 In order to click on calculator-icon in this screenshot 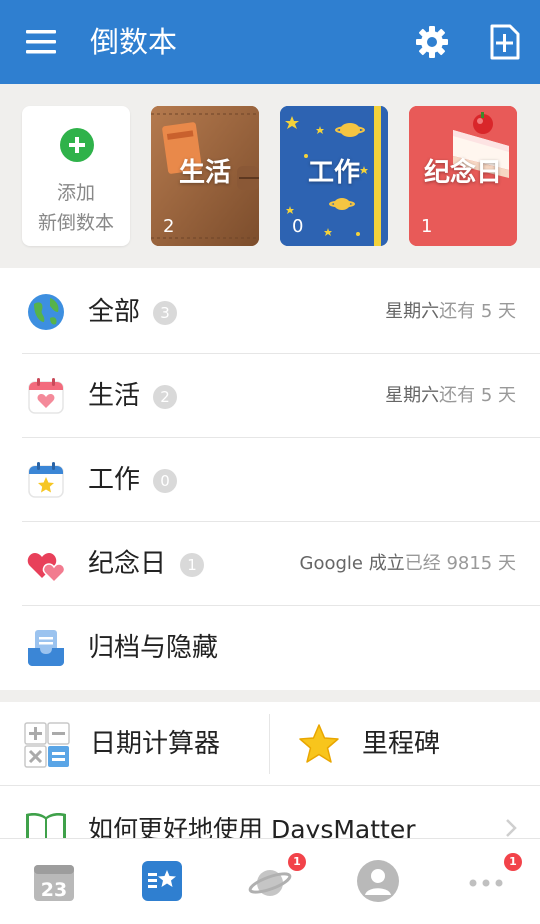, I will do `click(47, 745)`.